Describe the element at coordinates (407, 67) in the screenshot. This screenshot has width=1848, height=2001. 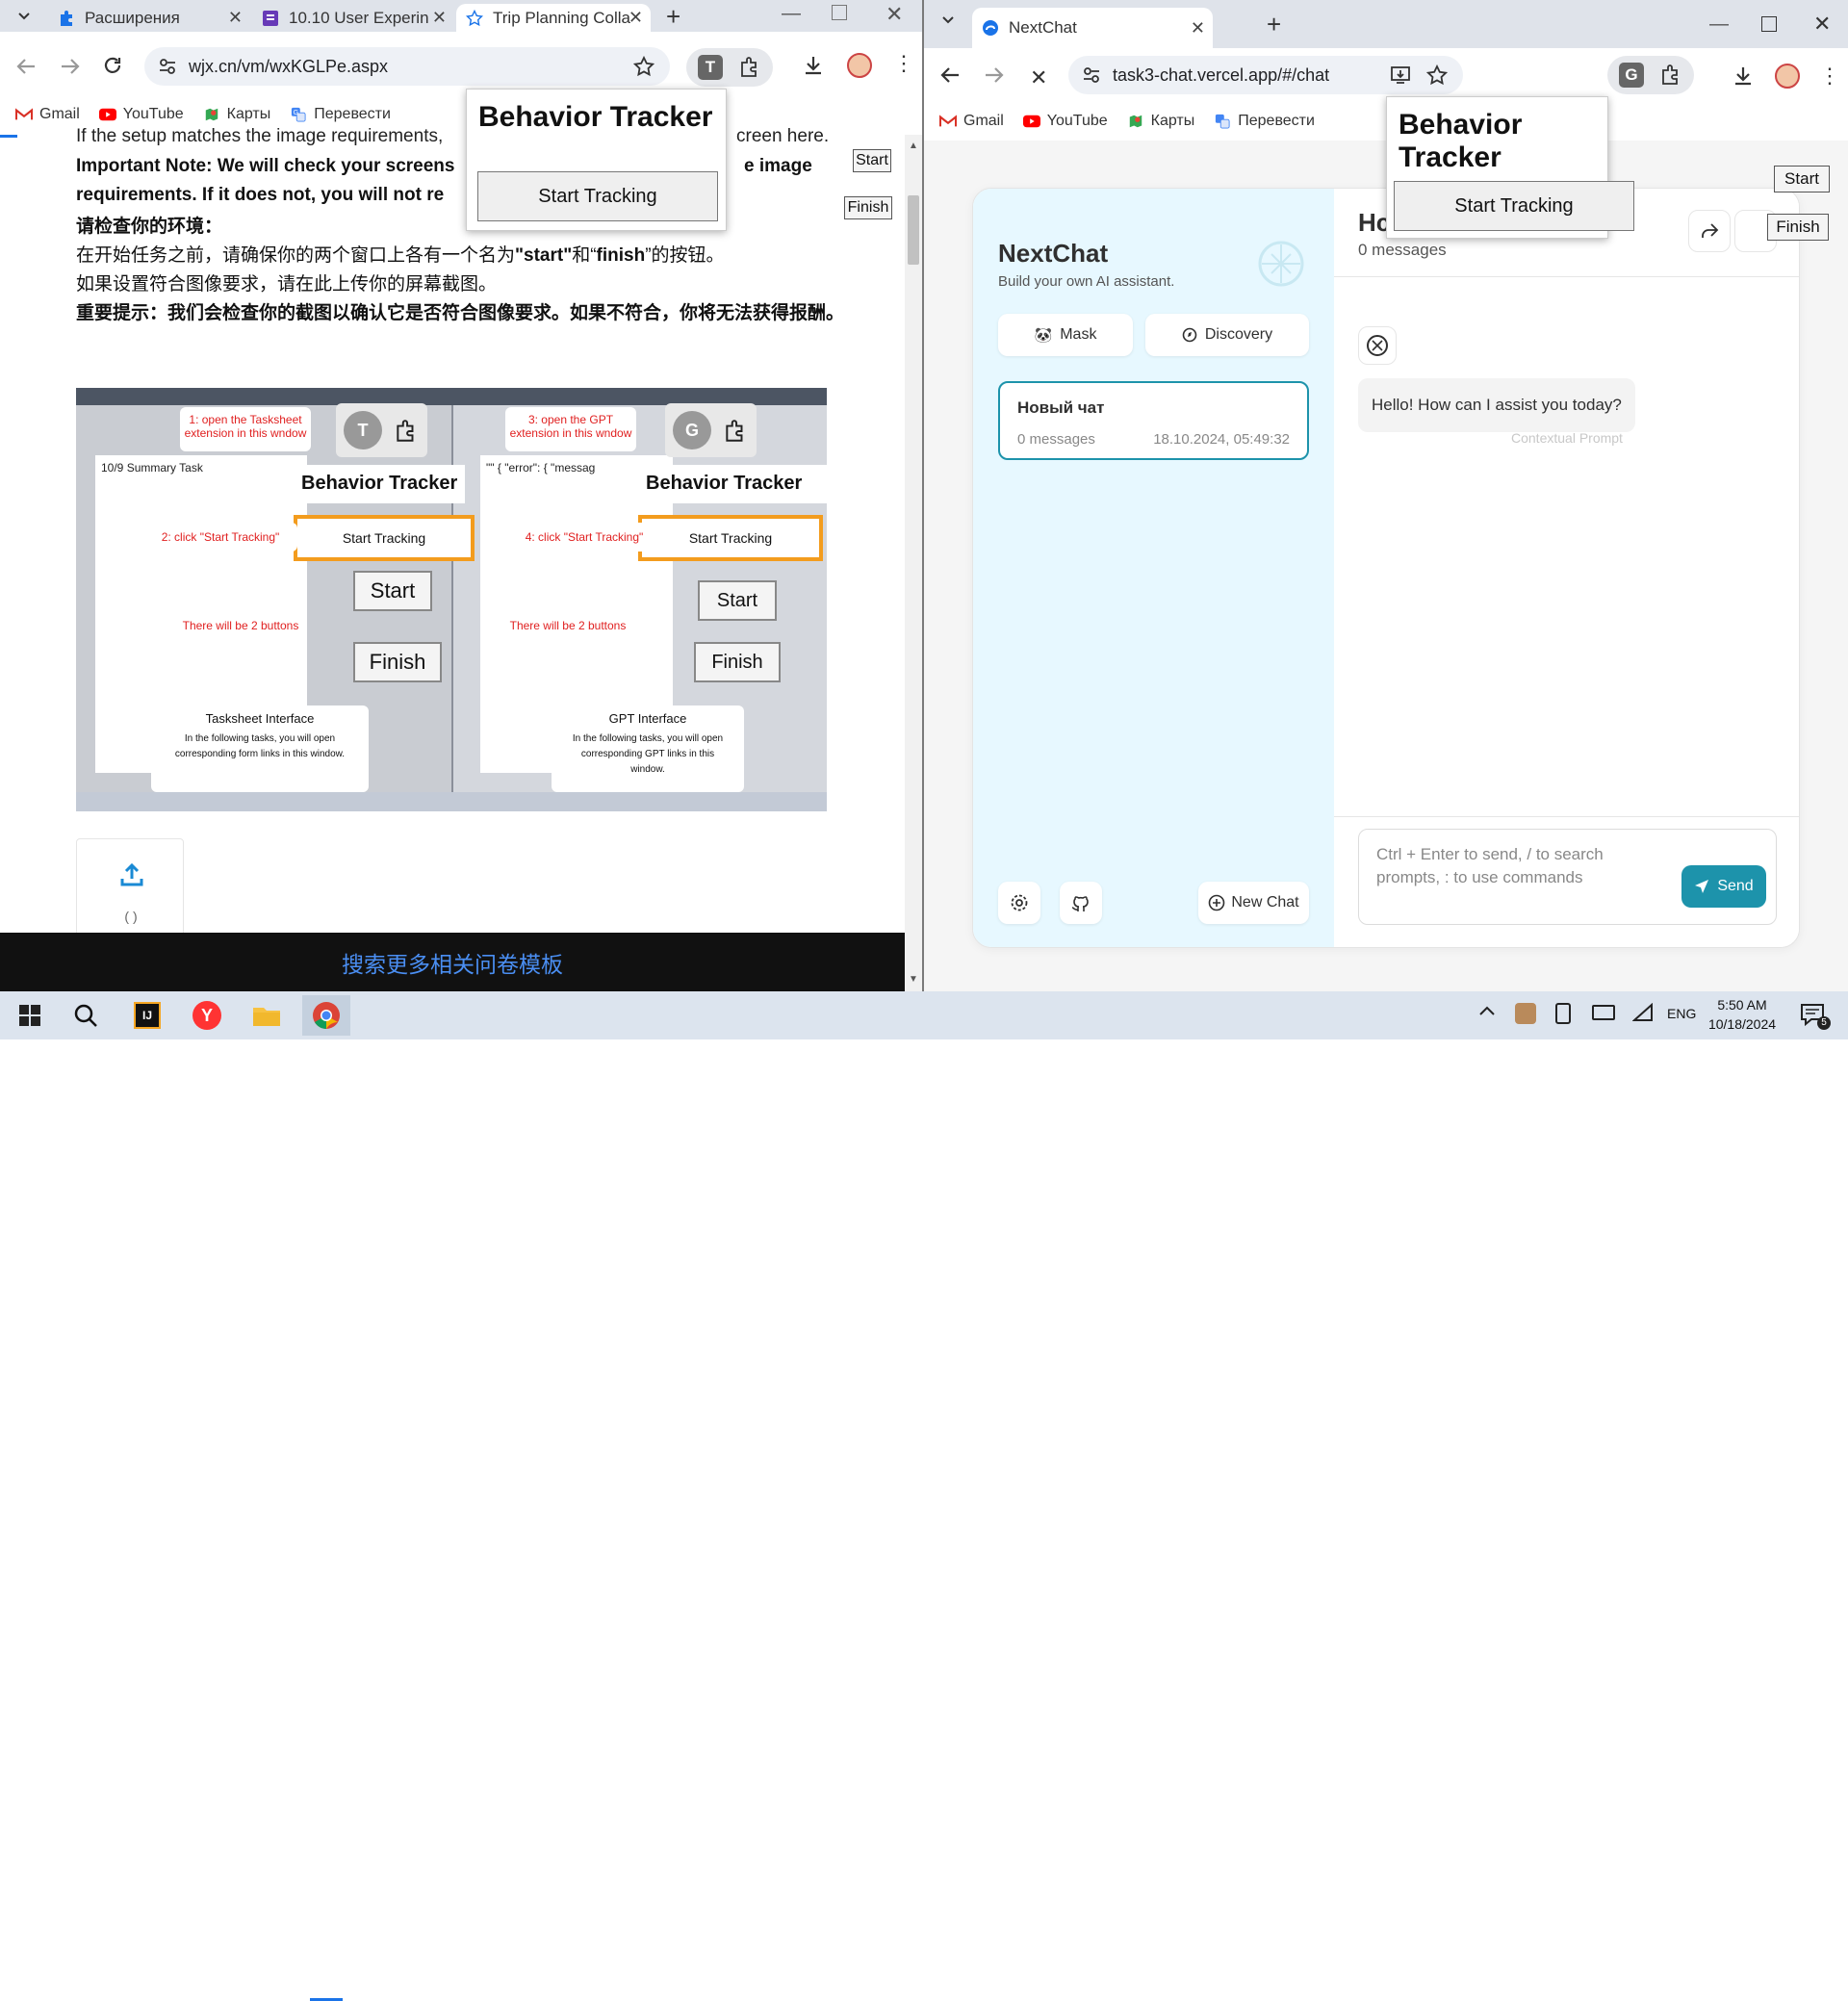
I see `address-bar: wjx.cn/vm/wxKGLPe.aspx` at that location.